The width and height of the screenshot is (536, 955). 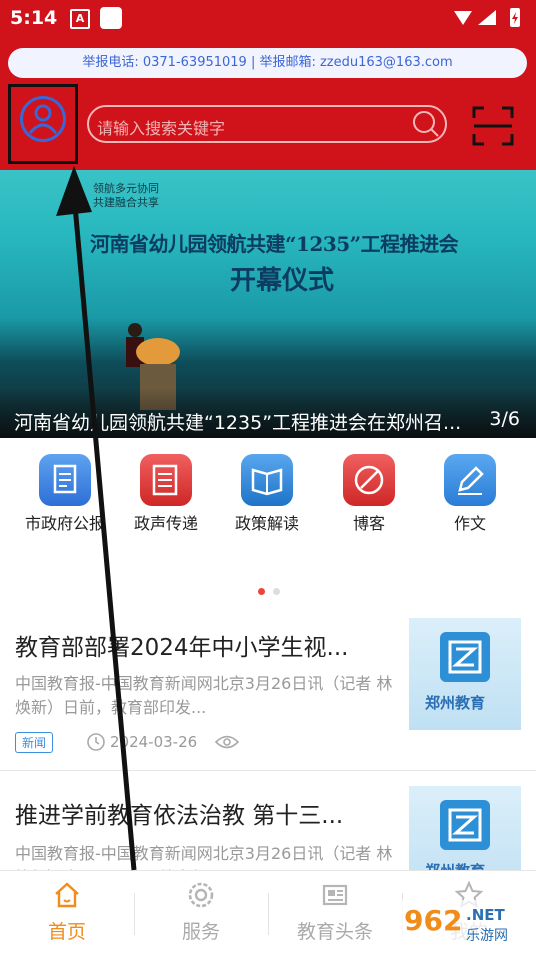 I want to click on tab-service: 服务, so click(x=201, y=913).